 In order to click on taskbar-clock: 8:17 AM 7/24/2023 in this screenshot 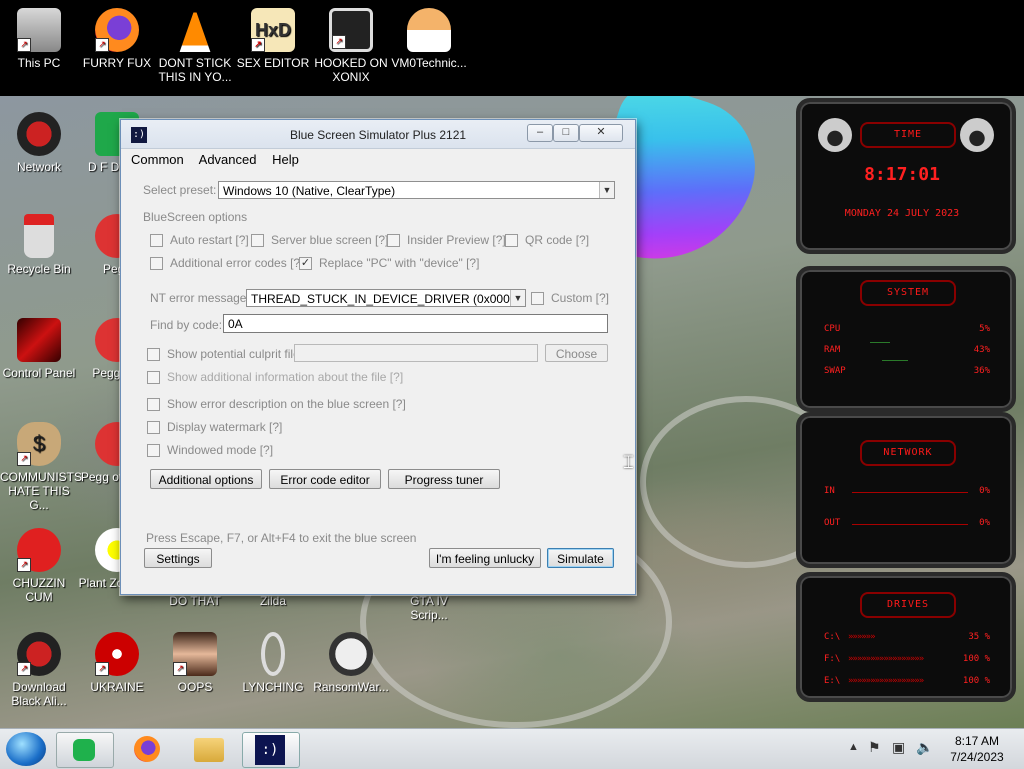, I will do `click(977, 749)`.